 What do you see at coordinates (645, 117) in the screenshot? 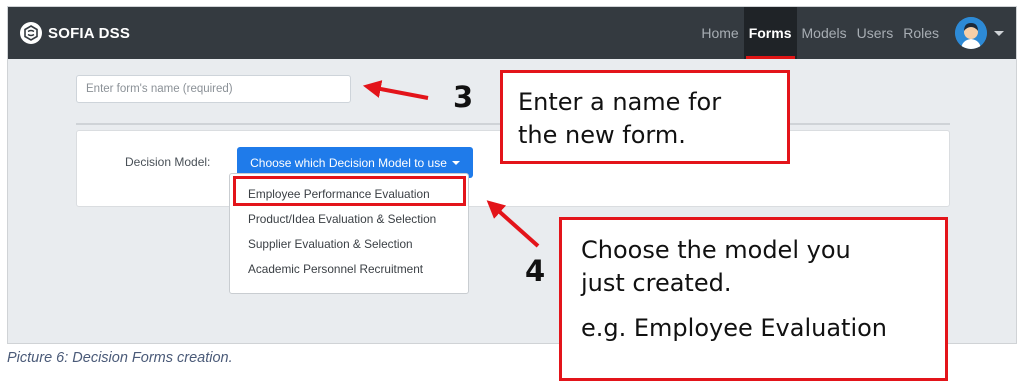
I see `callout-step-3: Enter a name for the new form.` at bounding box center [645, 117].